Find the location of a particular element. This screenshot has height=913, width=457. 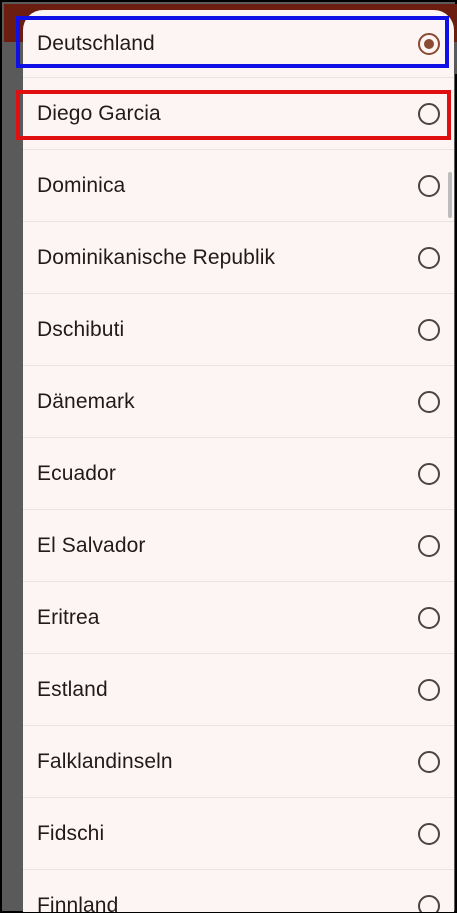

list-item-label: El Salvador is located at coordinates (91, 545).